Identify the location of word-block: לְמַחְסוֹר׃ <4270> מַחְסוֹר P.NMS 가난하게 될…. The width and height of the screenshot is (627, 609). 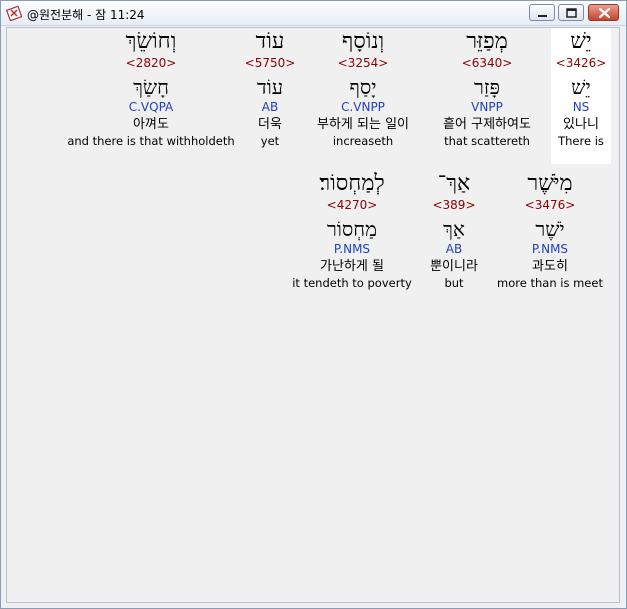
(352, 230).